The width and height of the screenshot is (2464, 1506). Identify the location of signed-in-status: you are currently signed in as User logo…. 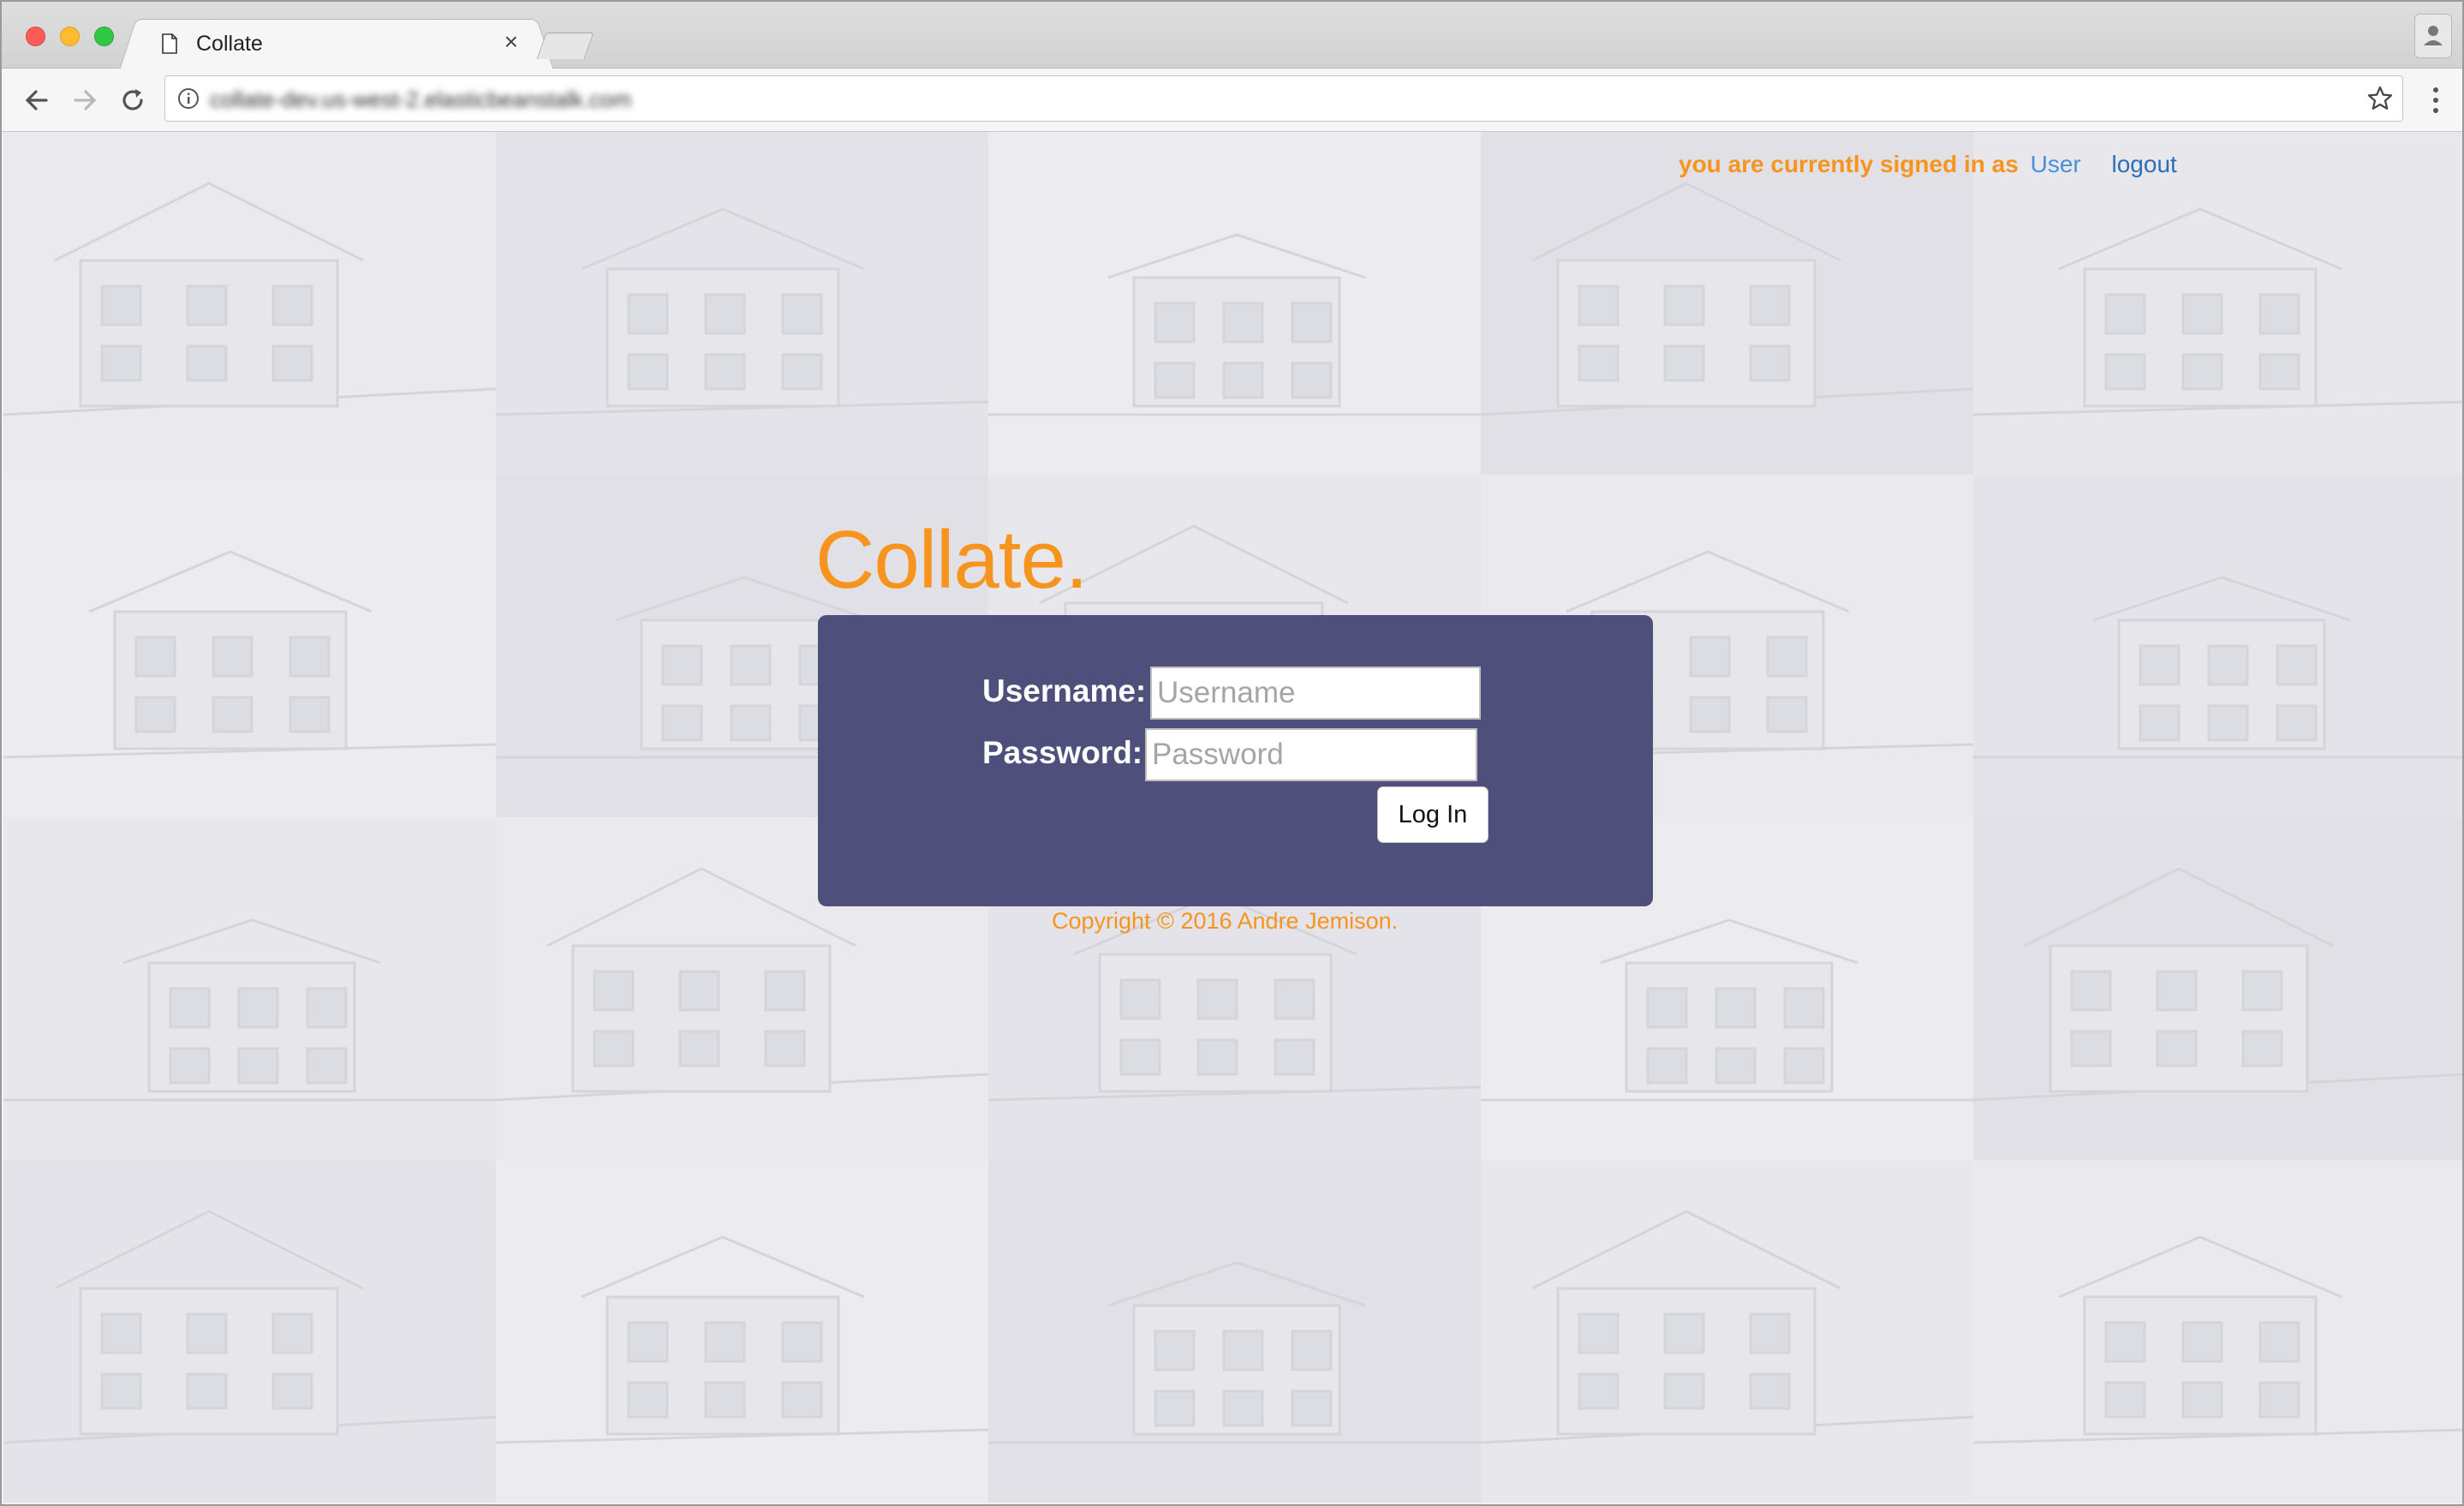
(1928, 164).